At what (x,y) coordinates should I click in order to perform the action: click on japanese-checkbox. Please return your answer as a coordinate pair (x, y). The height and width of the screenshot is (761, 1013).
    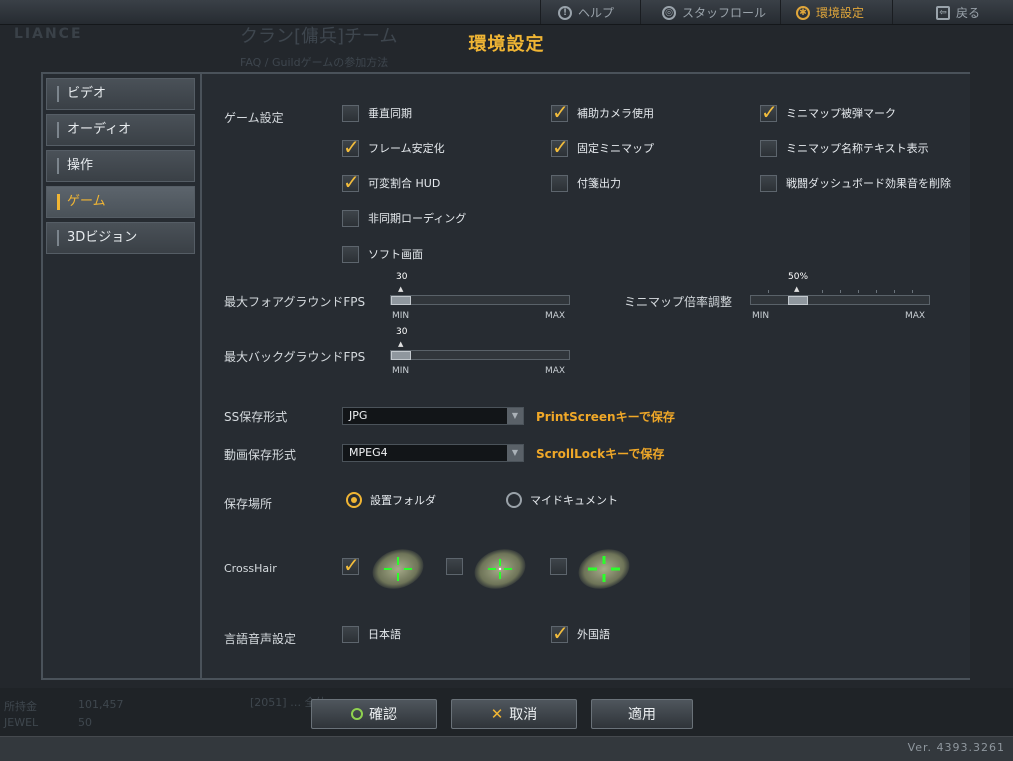
    Looking at the image, I should click on (350, 634).